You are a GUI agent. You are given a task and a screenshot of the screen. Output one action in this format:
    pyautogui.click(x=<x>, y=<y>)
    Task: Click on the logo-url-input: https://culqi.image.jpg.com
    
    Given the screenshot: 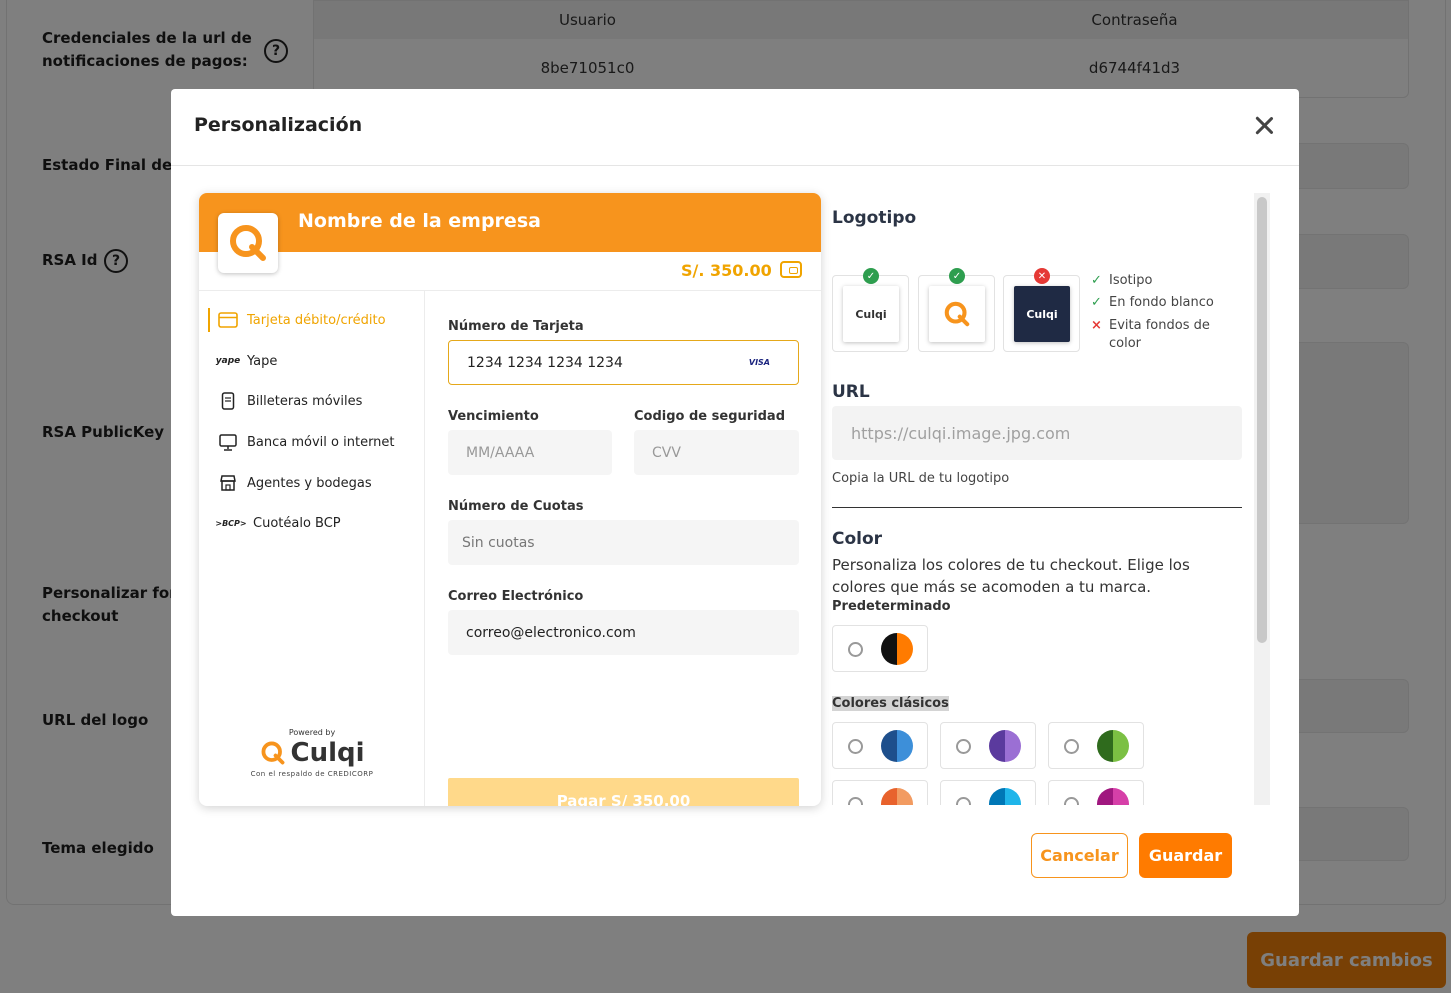 What is the action you would take?
    pyautogui.click(x=1037, y=433)
    